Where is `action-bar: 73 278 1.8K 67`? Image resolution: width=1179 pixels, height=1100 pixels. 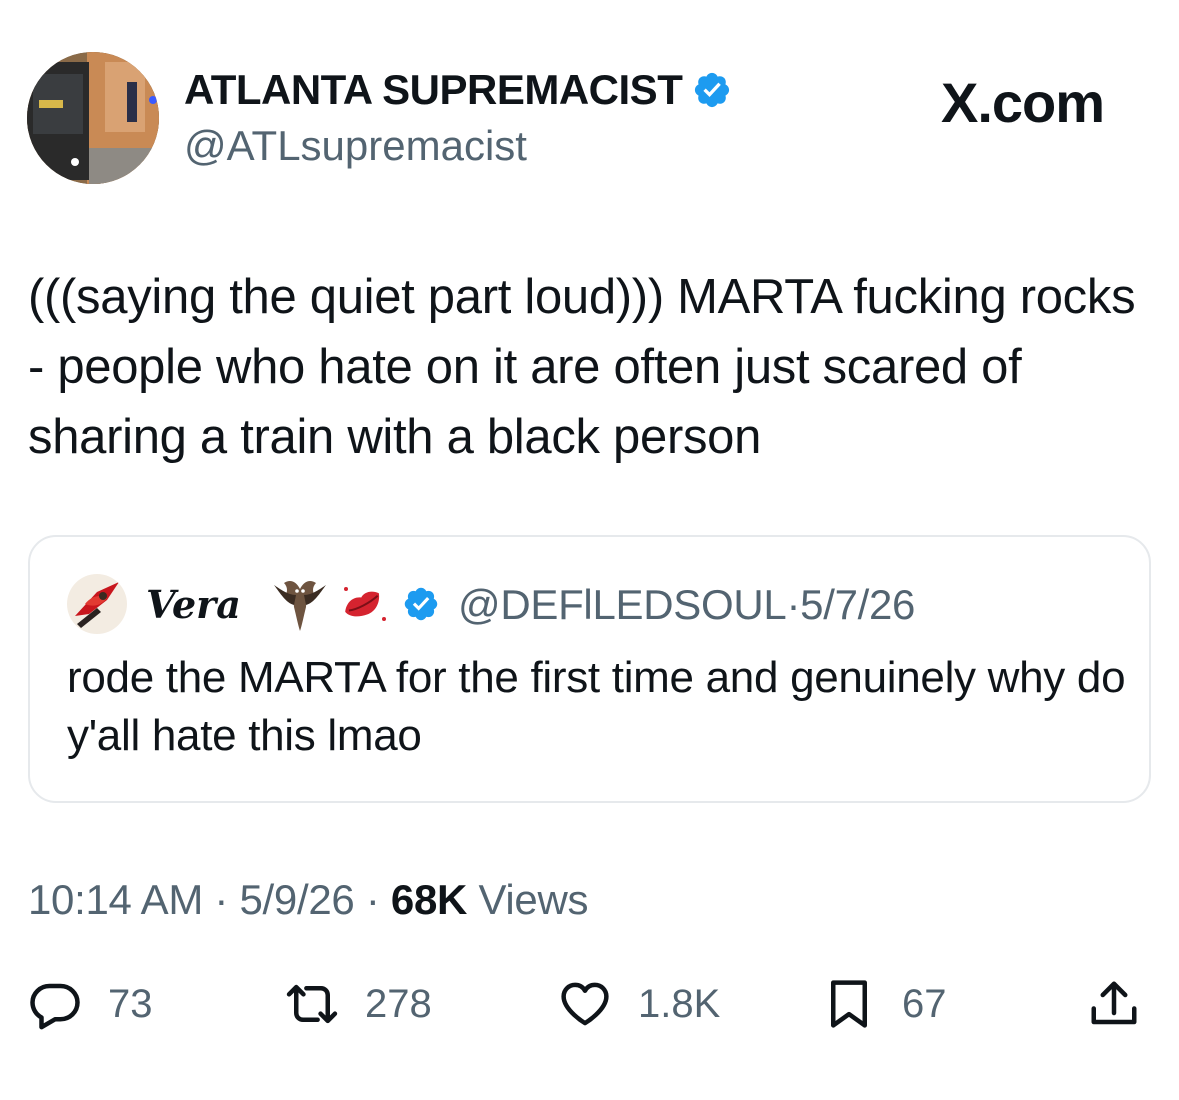
action-bar: 73 278 1.8K 67 is located at coordinates (589, 1004).